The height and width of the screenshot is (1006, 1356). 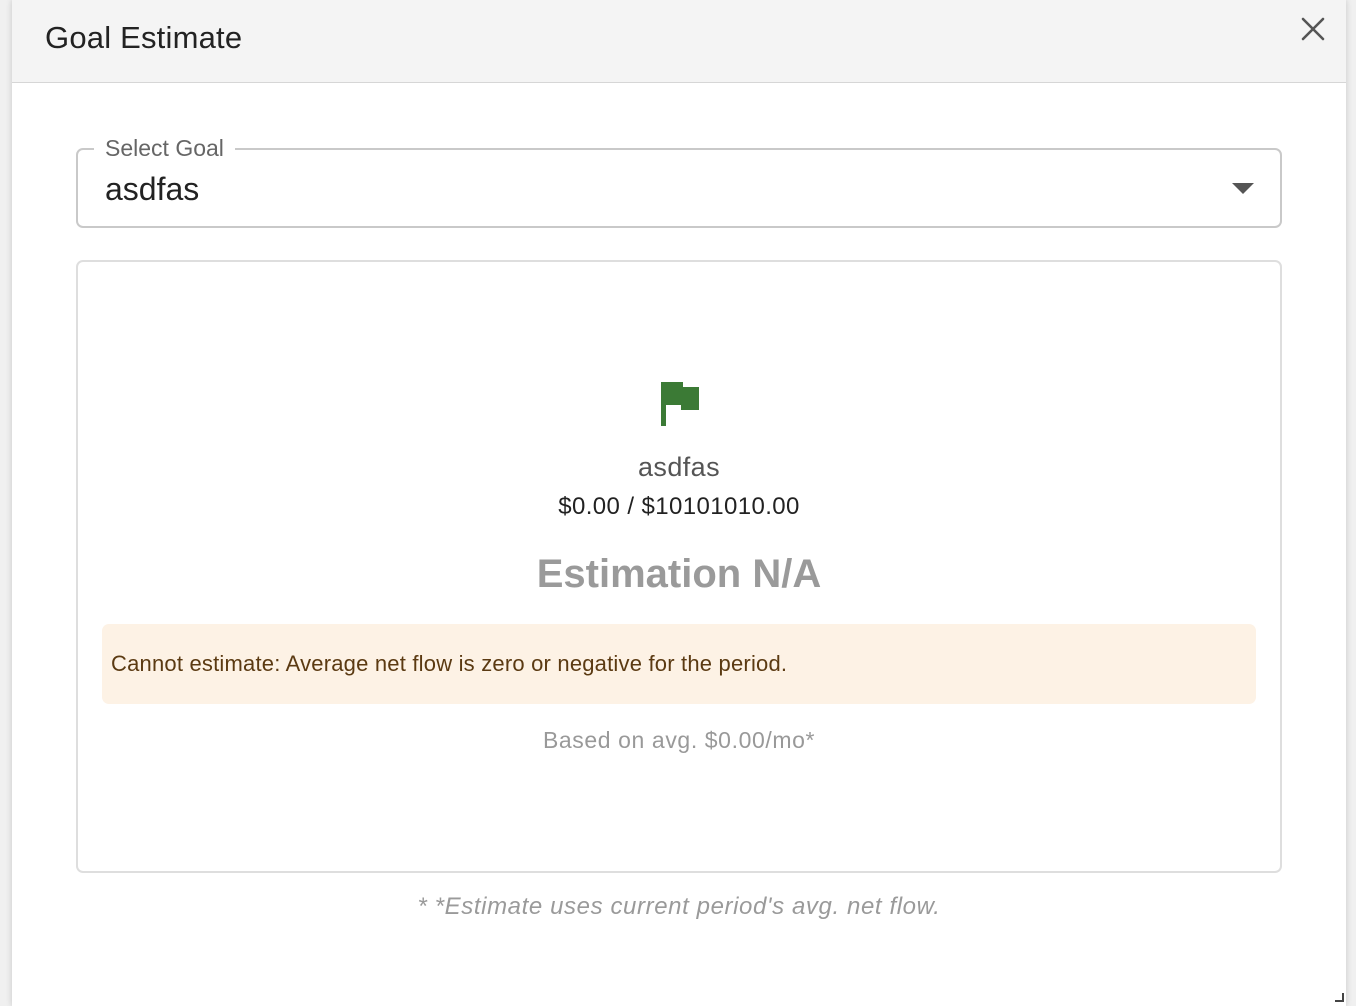 What do you see at coordinates (679, 181) in the screenshot?
I see `goal-select: Select Goal asdfas` at bounding box center [679, 181].